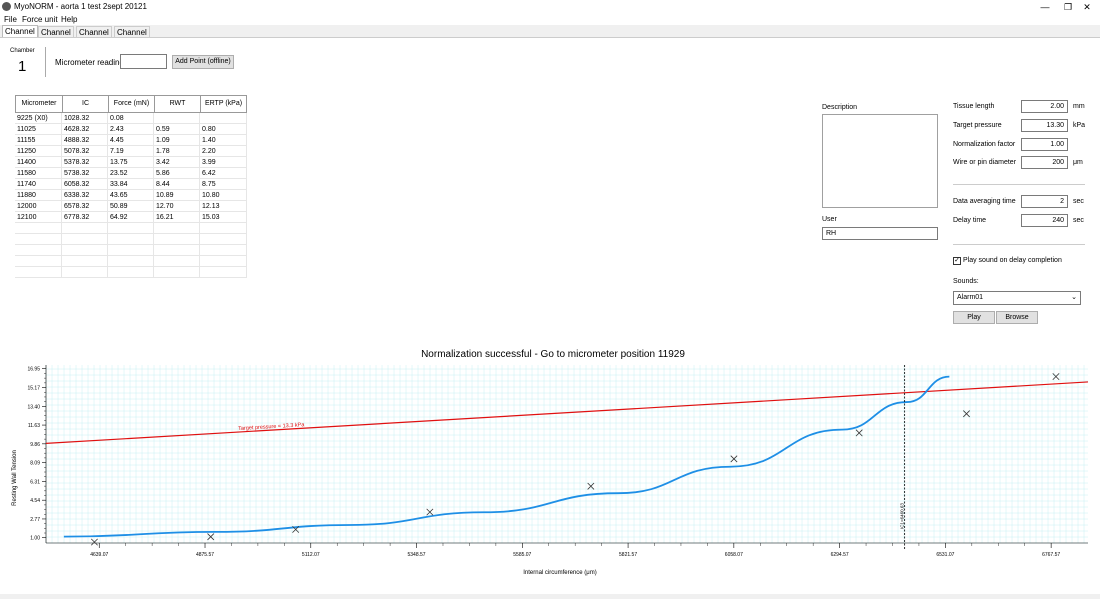 The width and height of the screenshot is (1100, 599). Describe the element at coordinates (985, 162) in the screenshot. I see `param-label: Wire or pin diameter` at that location.